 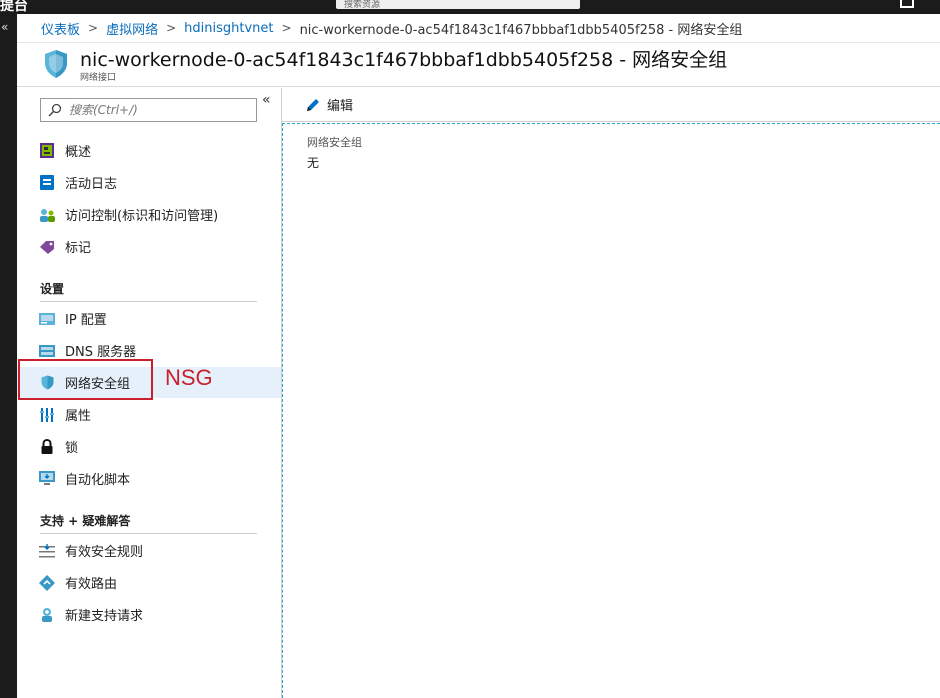 What do you see at coordinates (47, 183) in the screenshot?
I see `activity-log-icon` at bounding box center [47, 183].